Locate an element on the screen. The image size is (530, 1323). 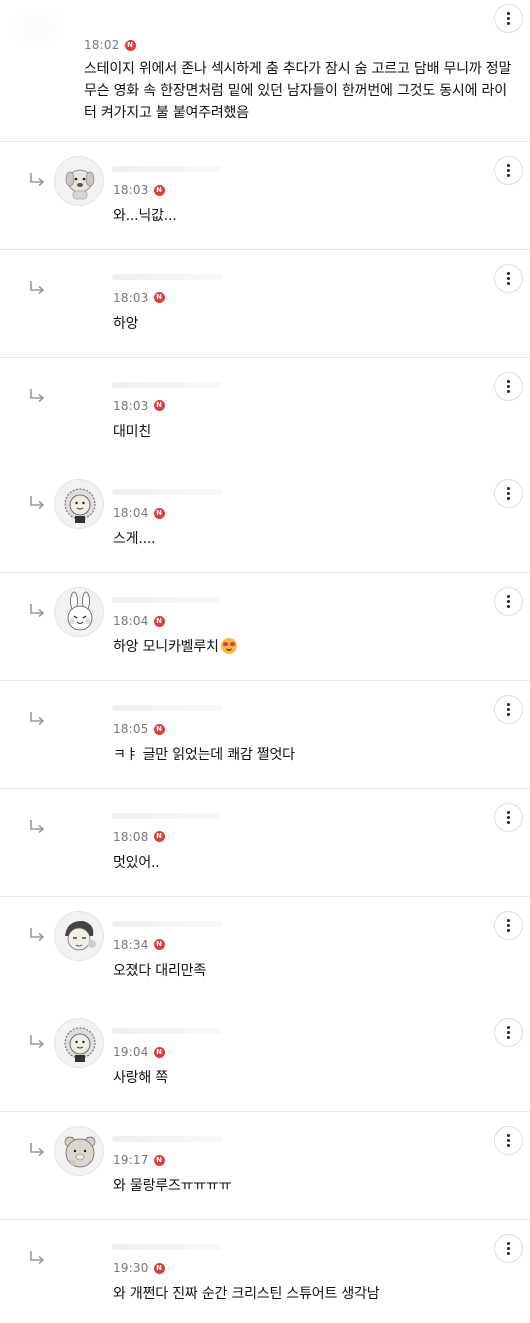
reply-item: 19:30 N 와 개쩐다 진짜 순간 크리스틴 스튜어트 생각남 is located at coordinates (265, 1271).